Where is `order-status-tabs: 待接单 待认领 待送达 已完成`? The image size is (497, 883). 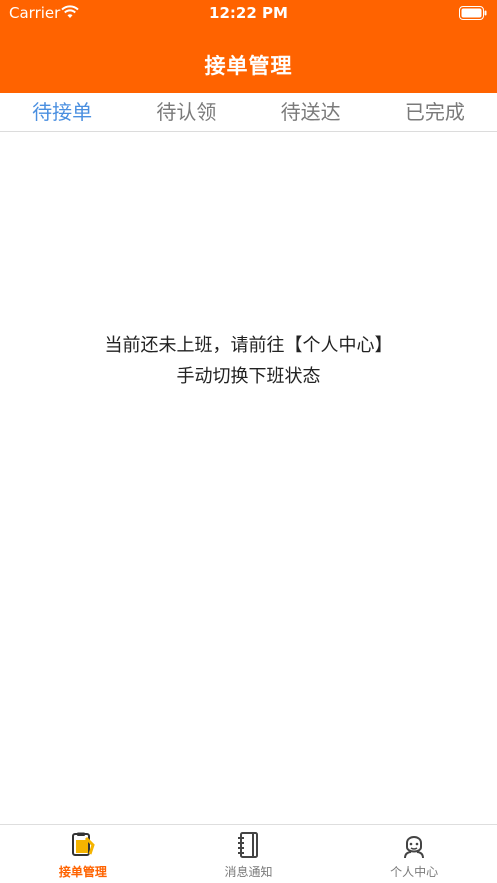 order-status-tabs: 待接单 待认领 待送达 已完成 is located at coordinates (248, 112).